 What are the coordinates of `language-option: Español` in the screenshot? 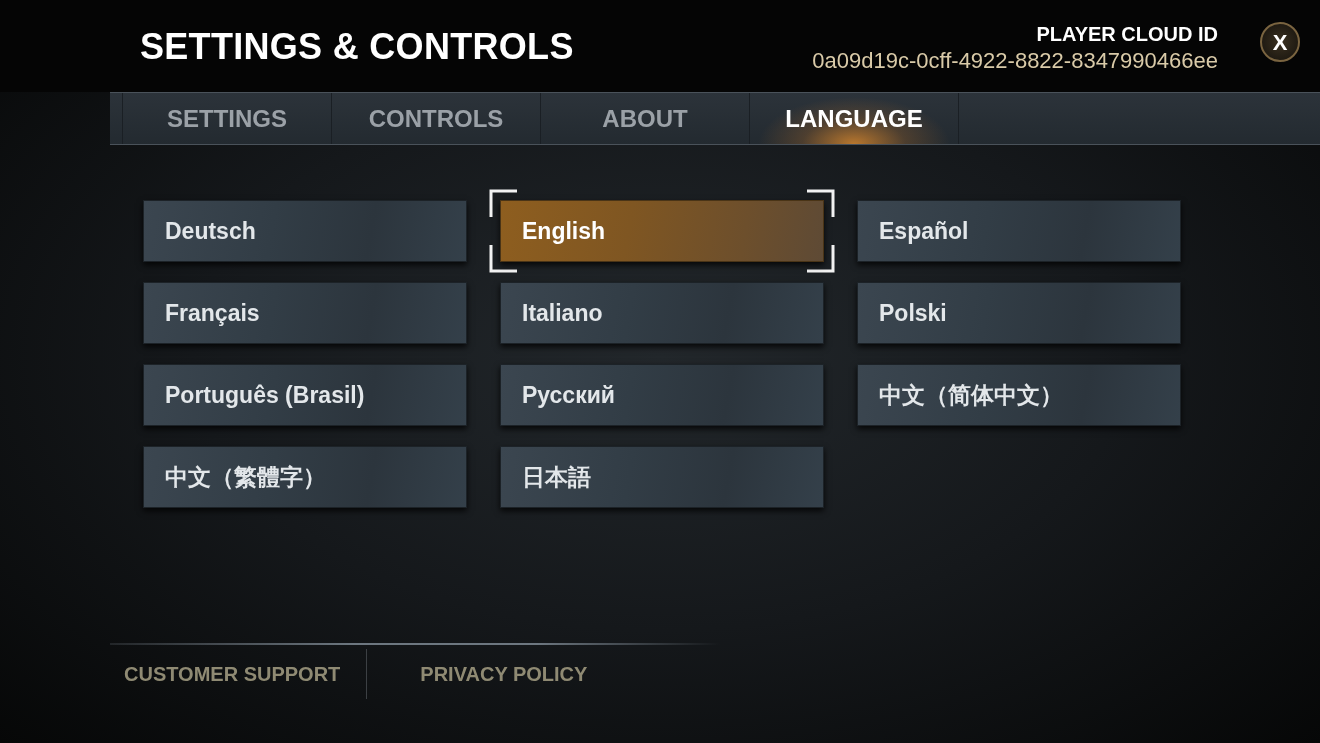 It's located at (1019, 231).